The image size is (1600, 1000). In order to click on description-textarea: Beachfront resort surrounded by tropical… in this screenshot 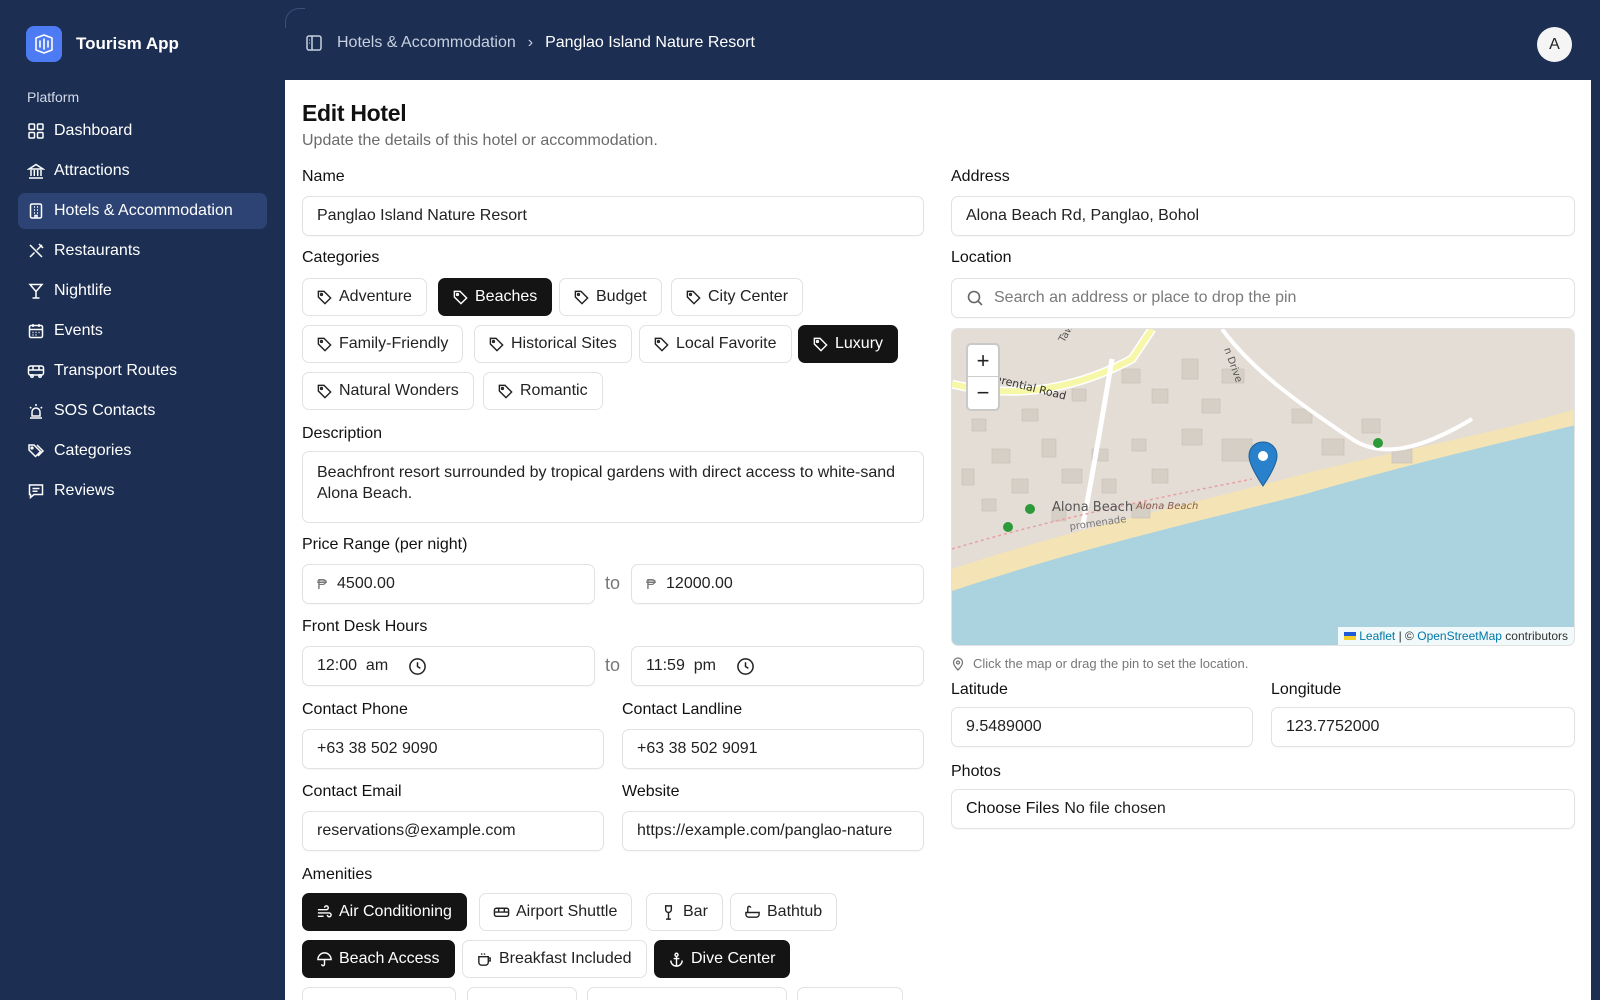, I will do `click(613, 487)`.